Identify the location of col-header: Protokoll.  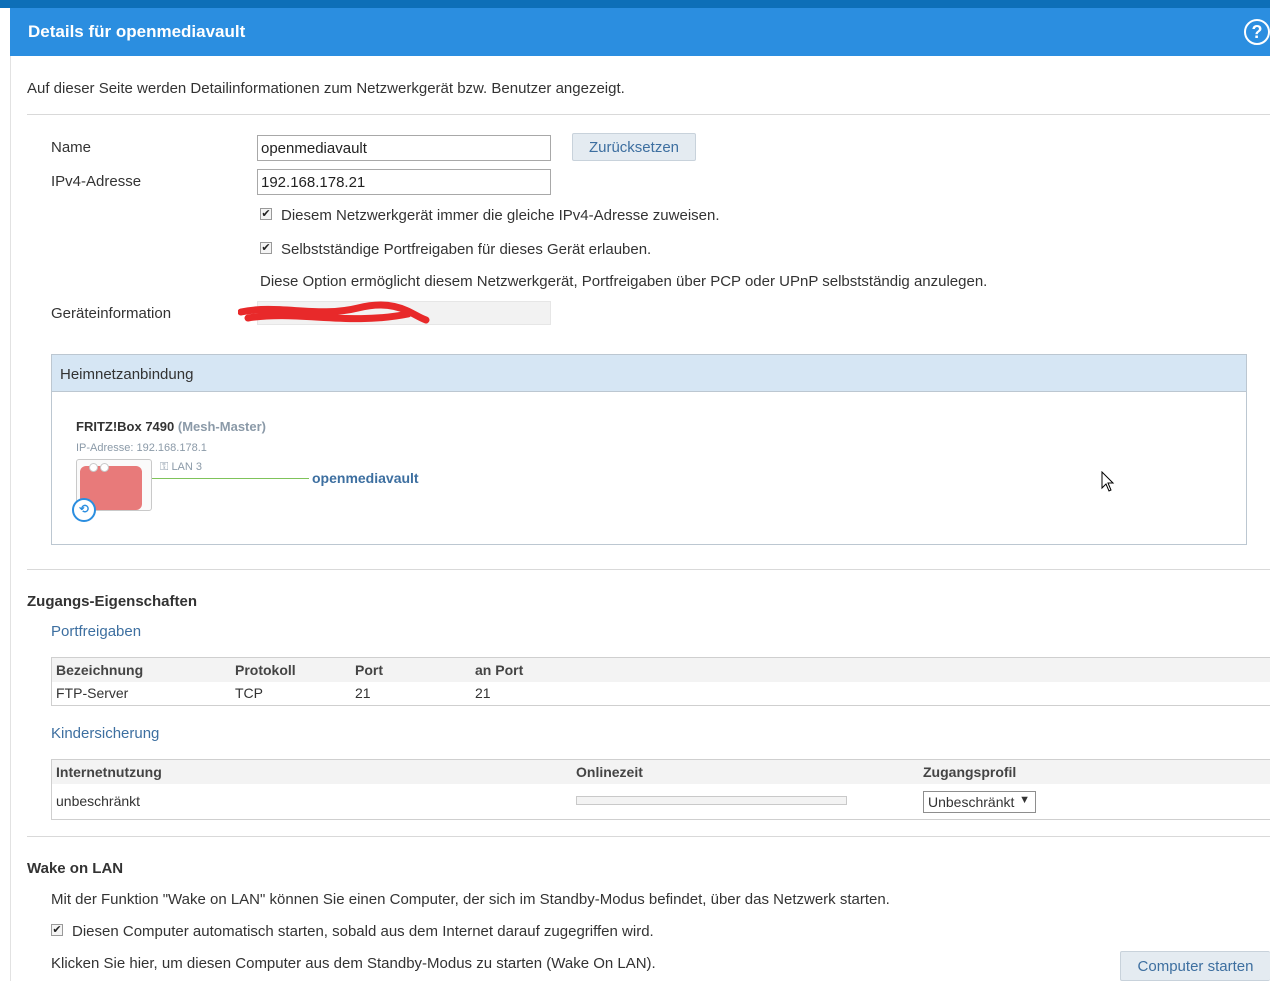
(265, 670).